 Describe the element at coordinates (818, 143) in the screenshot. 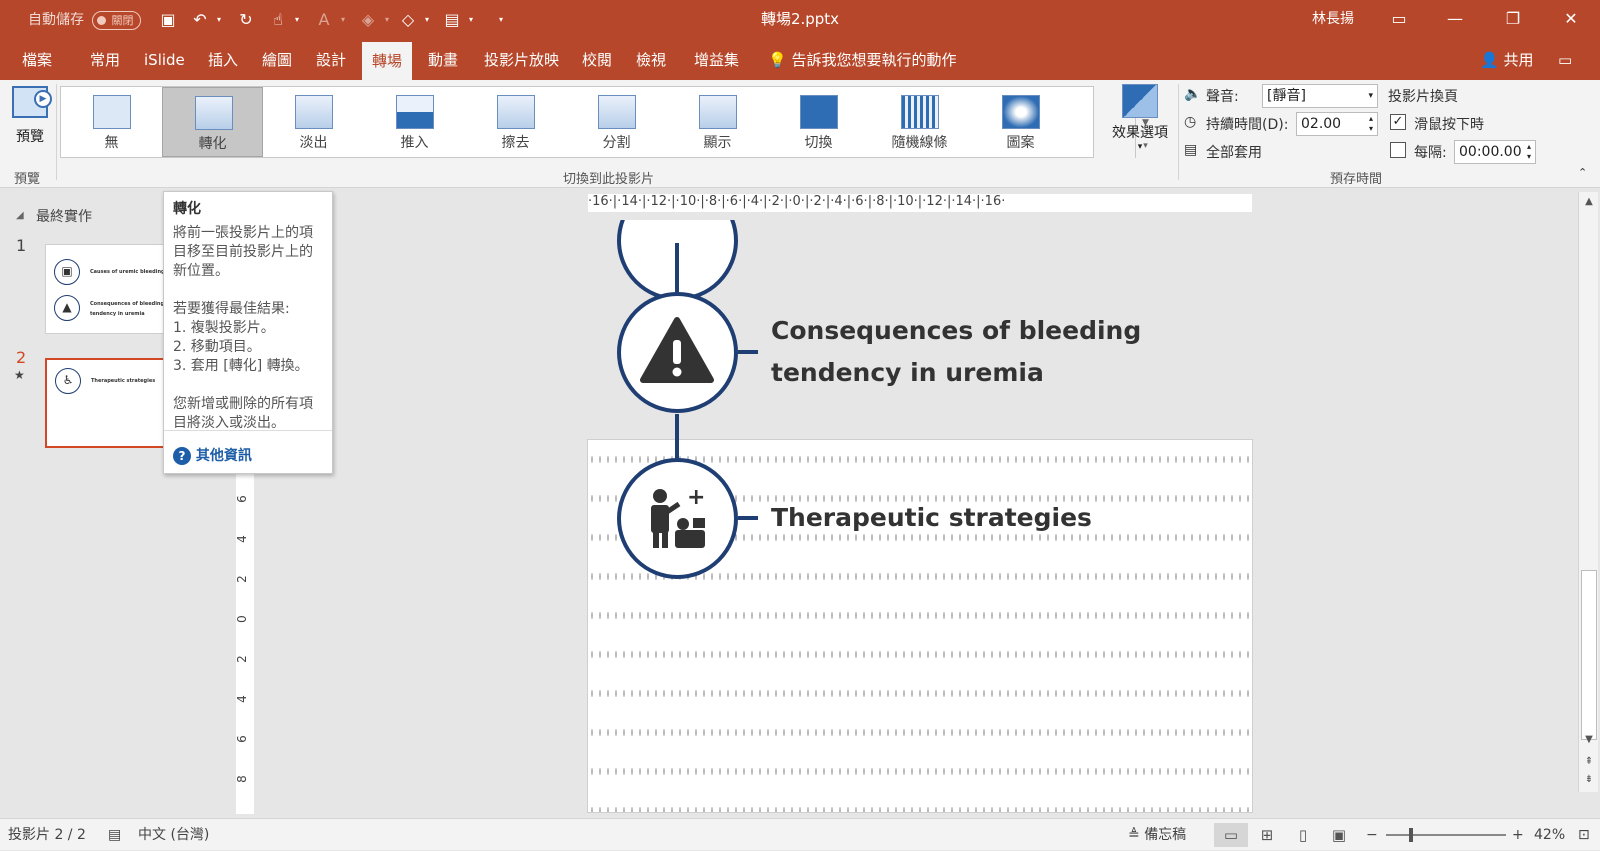

I see `gallery-label: 切換` at that location.